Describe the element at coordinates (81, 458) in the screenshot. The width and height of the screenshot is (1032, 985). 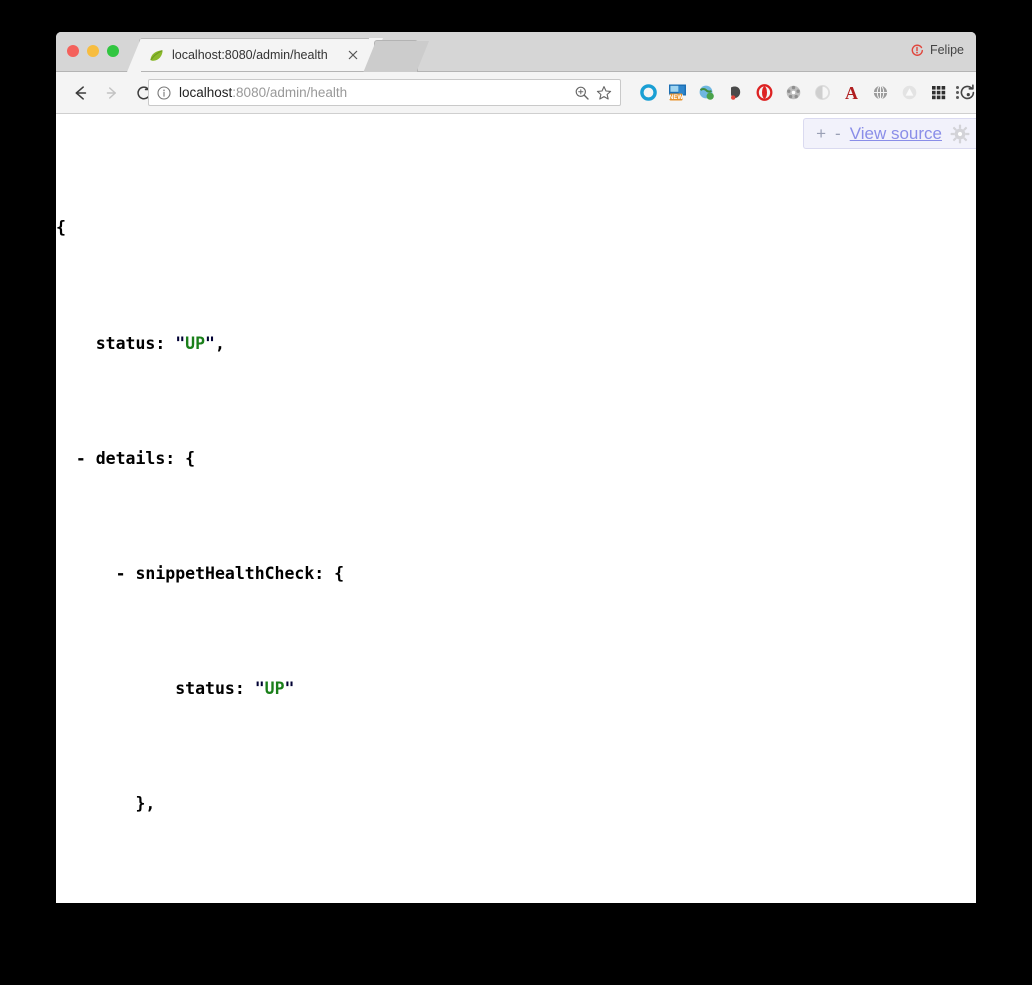
I see `collapse-toggle-details: -` at that location.